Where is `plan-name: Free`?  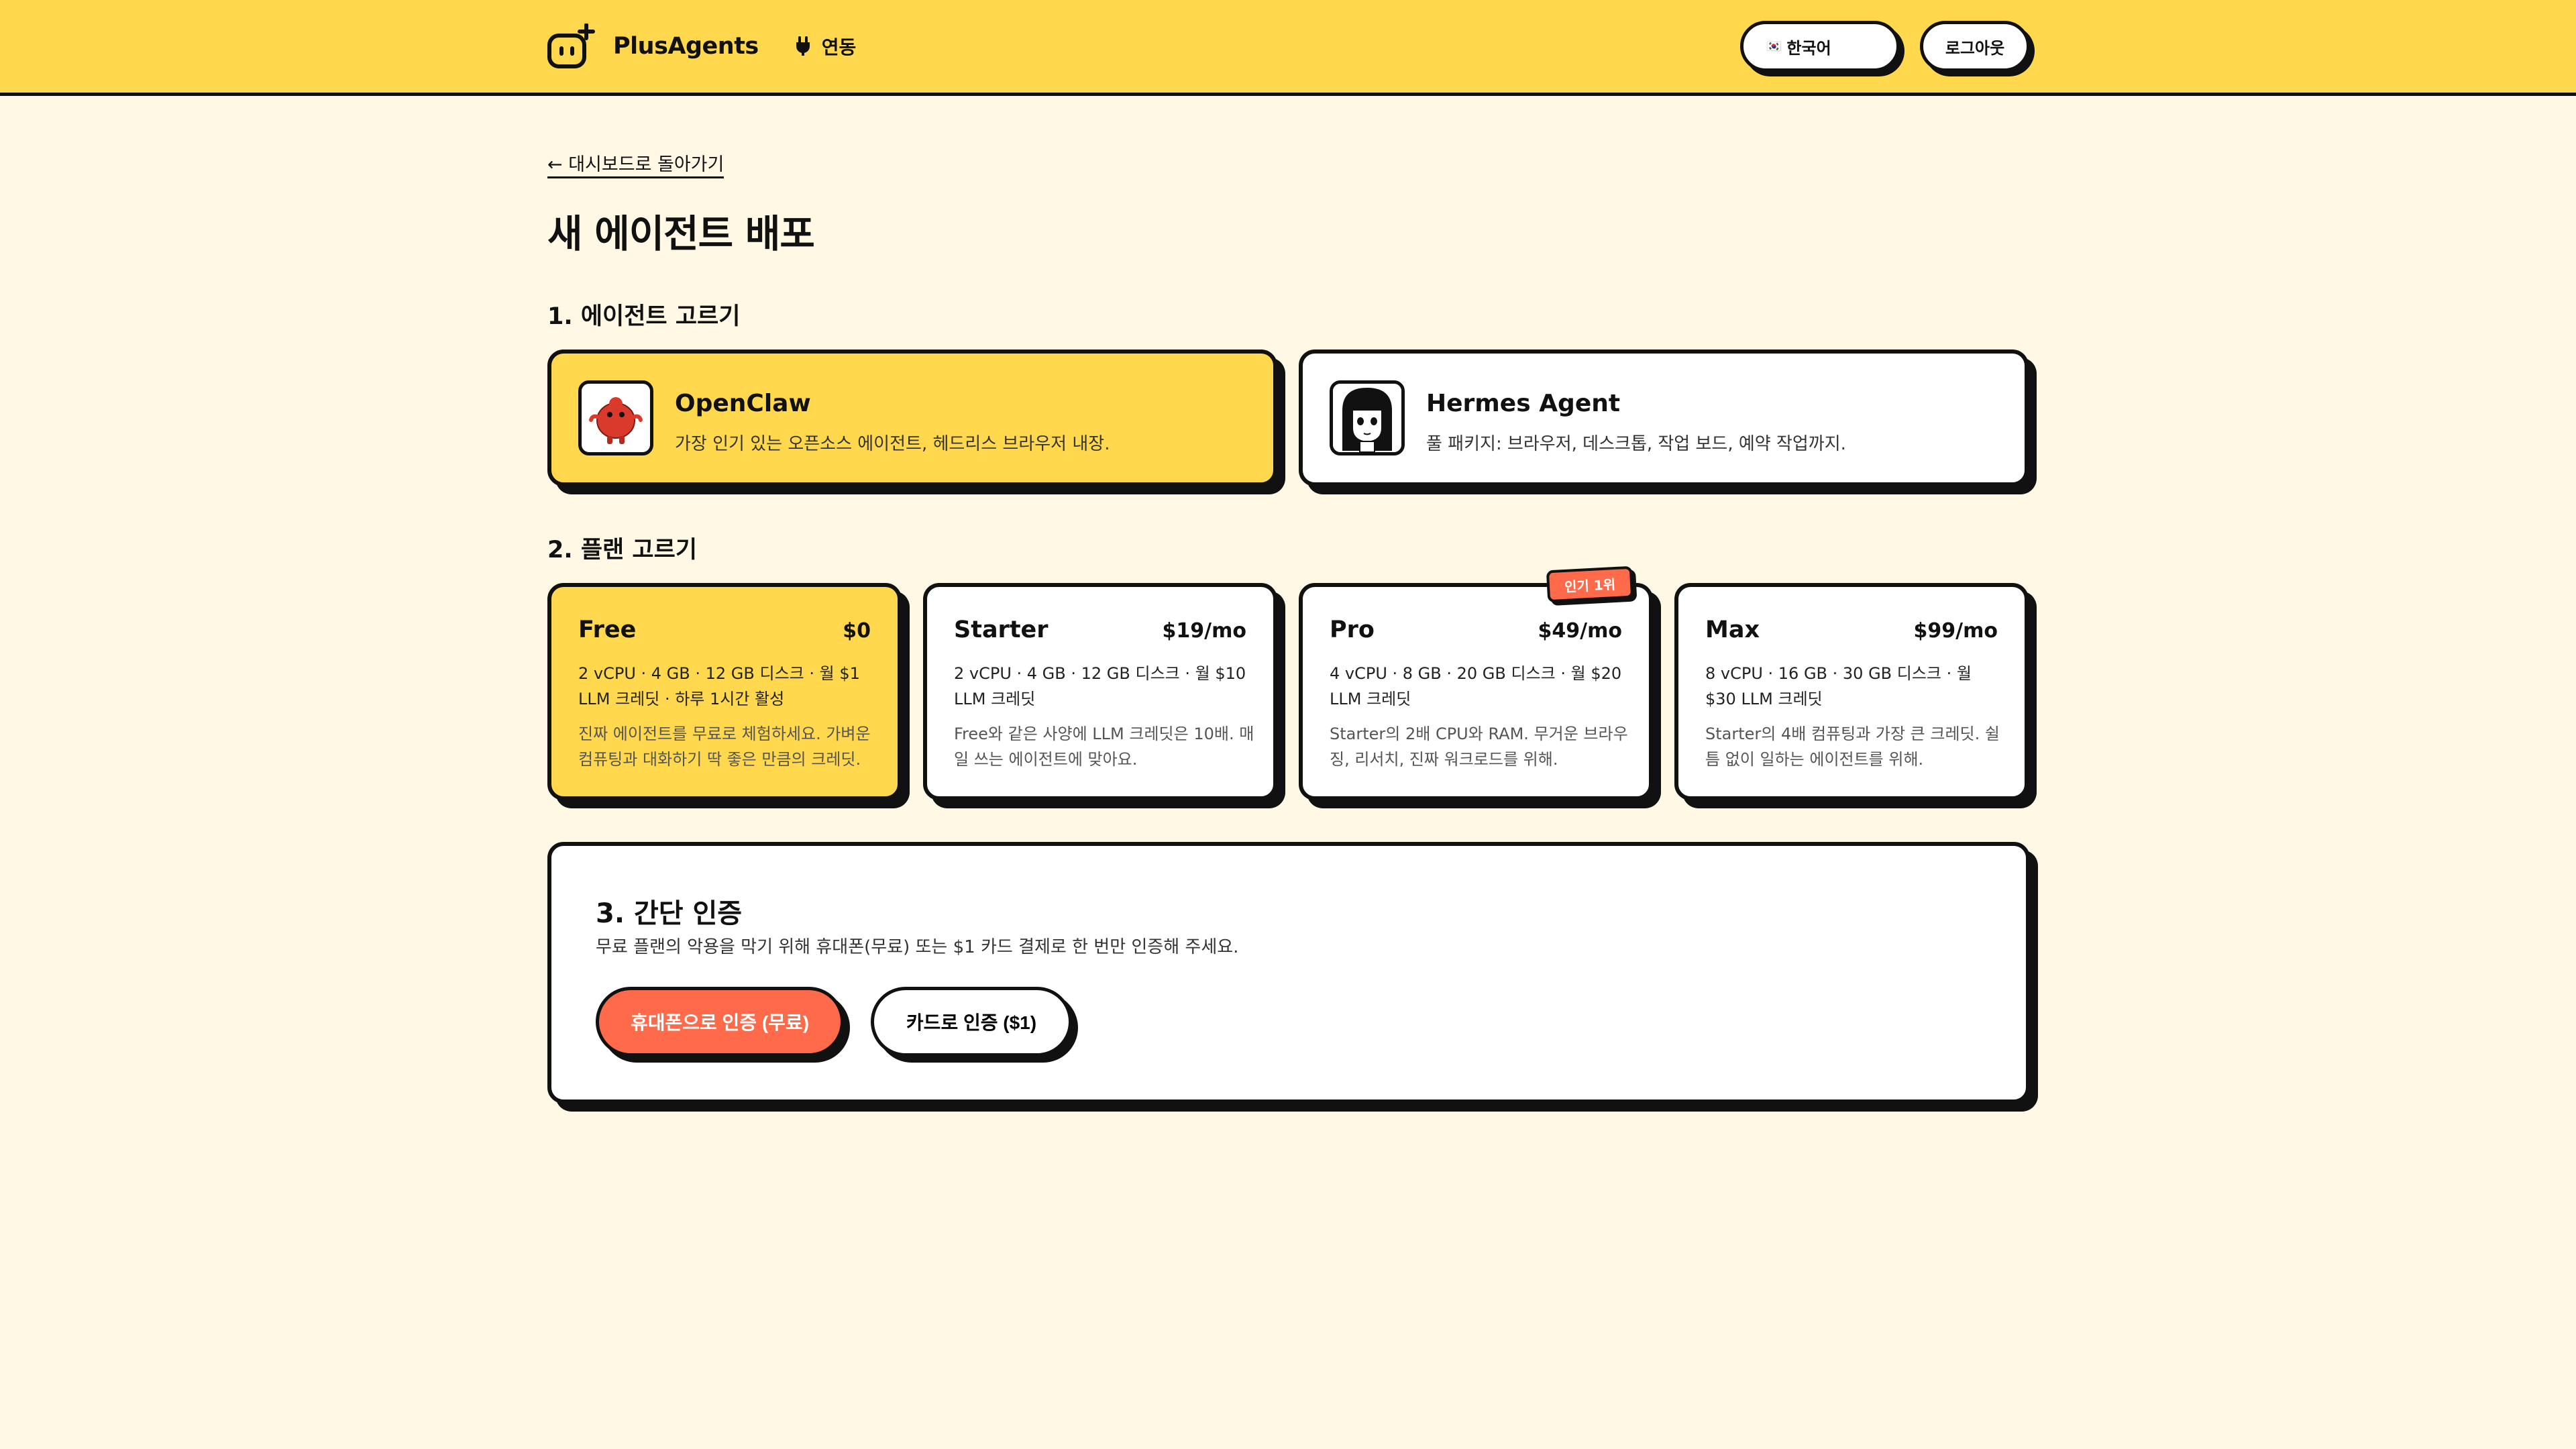 plan-name: Free is located at coordinates (607, 629).